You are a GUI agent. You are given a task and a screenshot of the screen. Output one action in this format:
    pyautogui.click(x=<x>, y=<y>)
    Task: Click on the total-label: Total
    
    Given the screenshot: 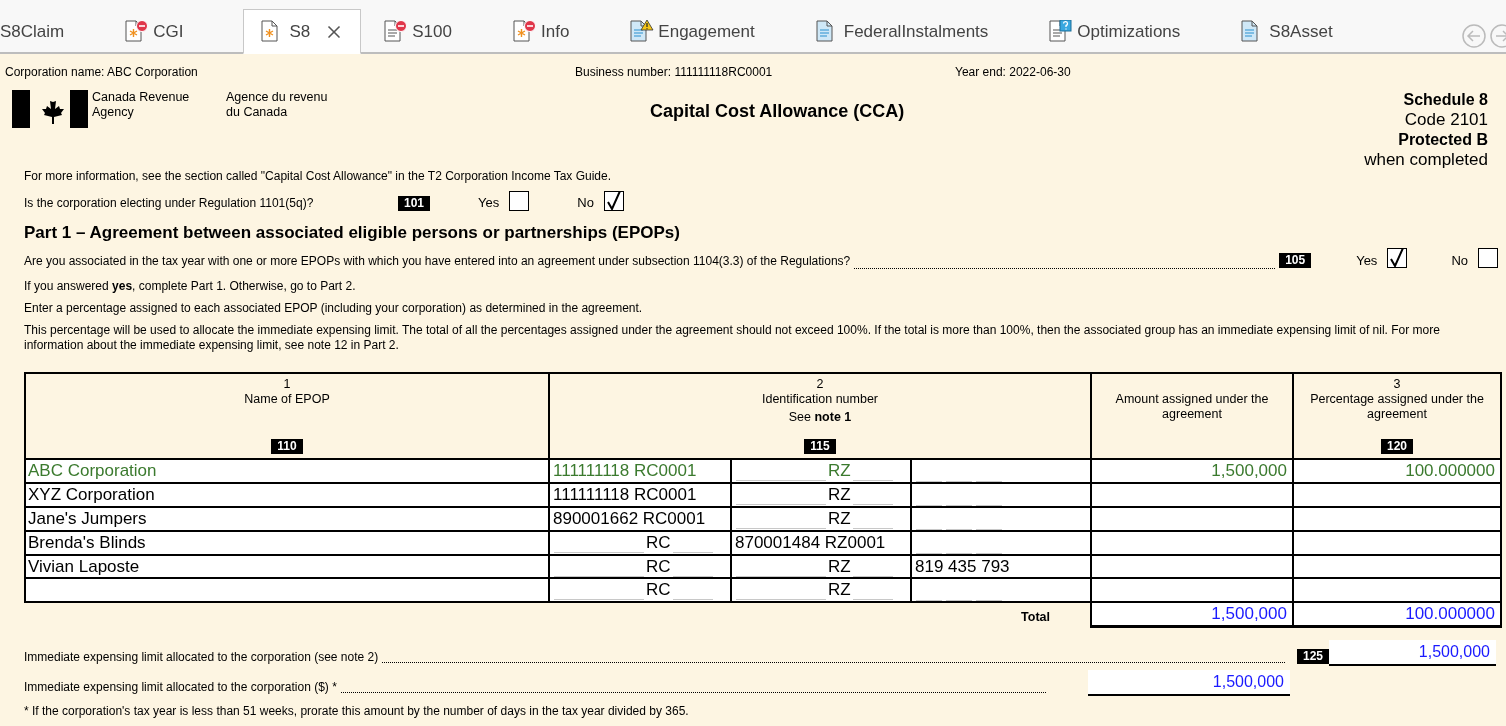 What is the action you would take?
    pyautogui.click(x=1035, y=616)
    